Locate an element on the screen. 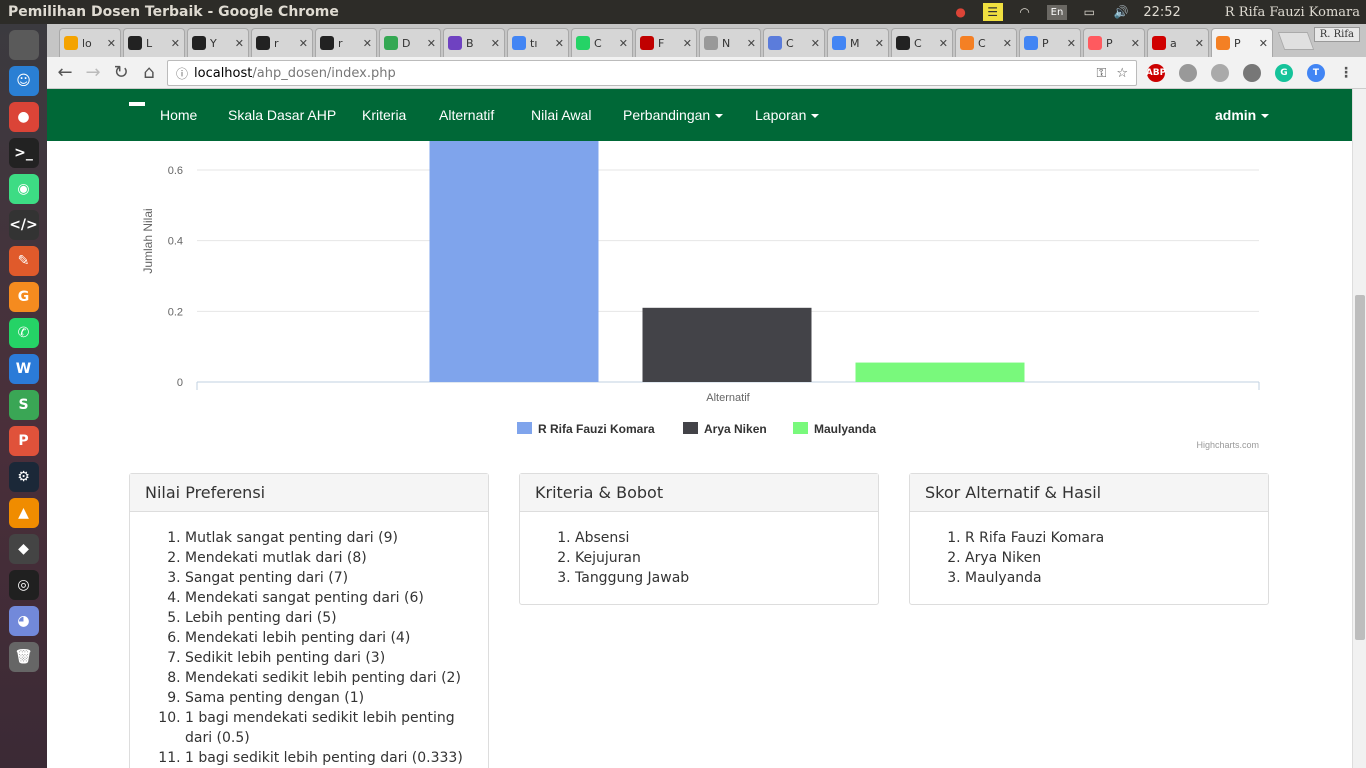 The image size is (1366, 768). volume-icon: 🔊 is located at coordinates (1121, 12).